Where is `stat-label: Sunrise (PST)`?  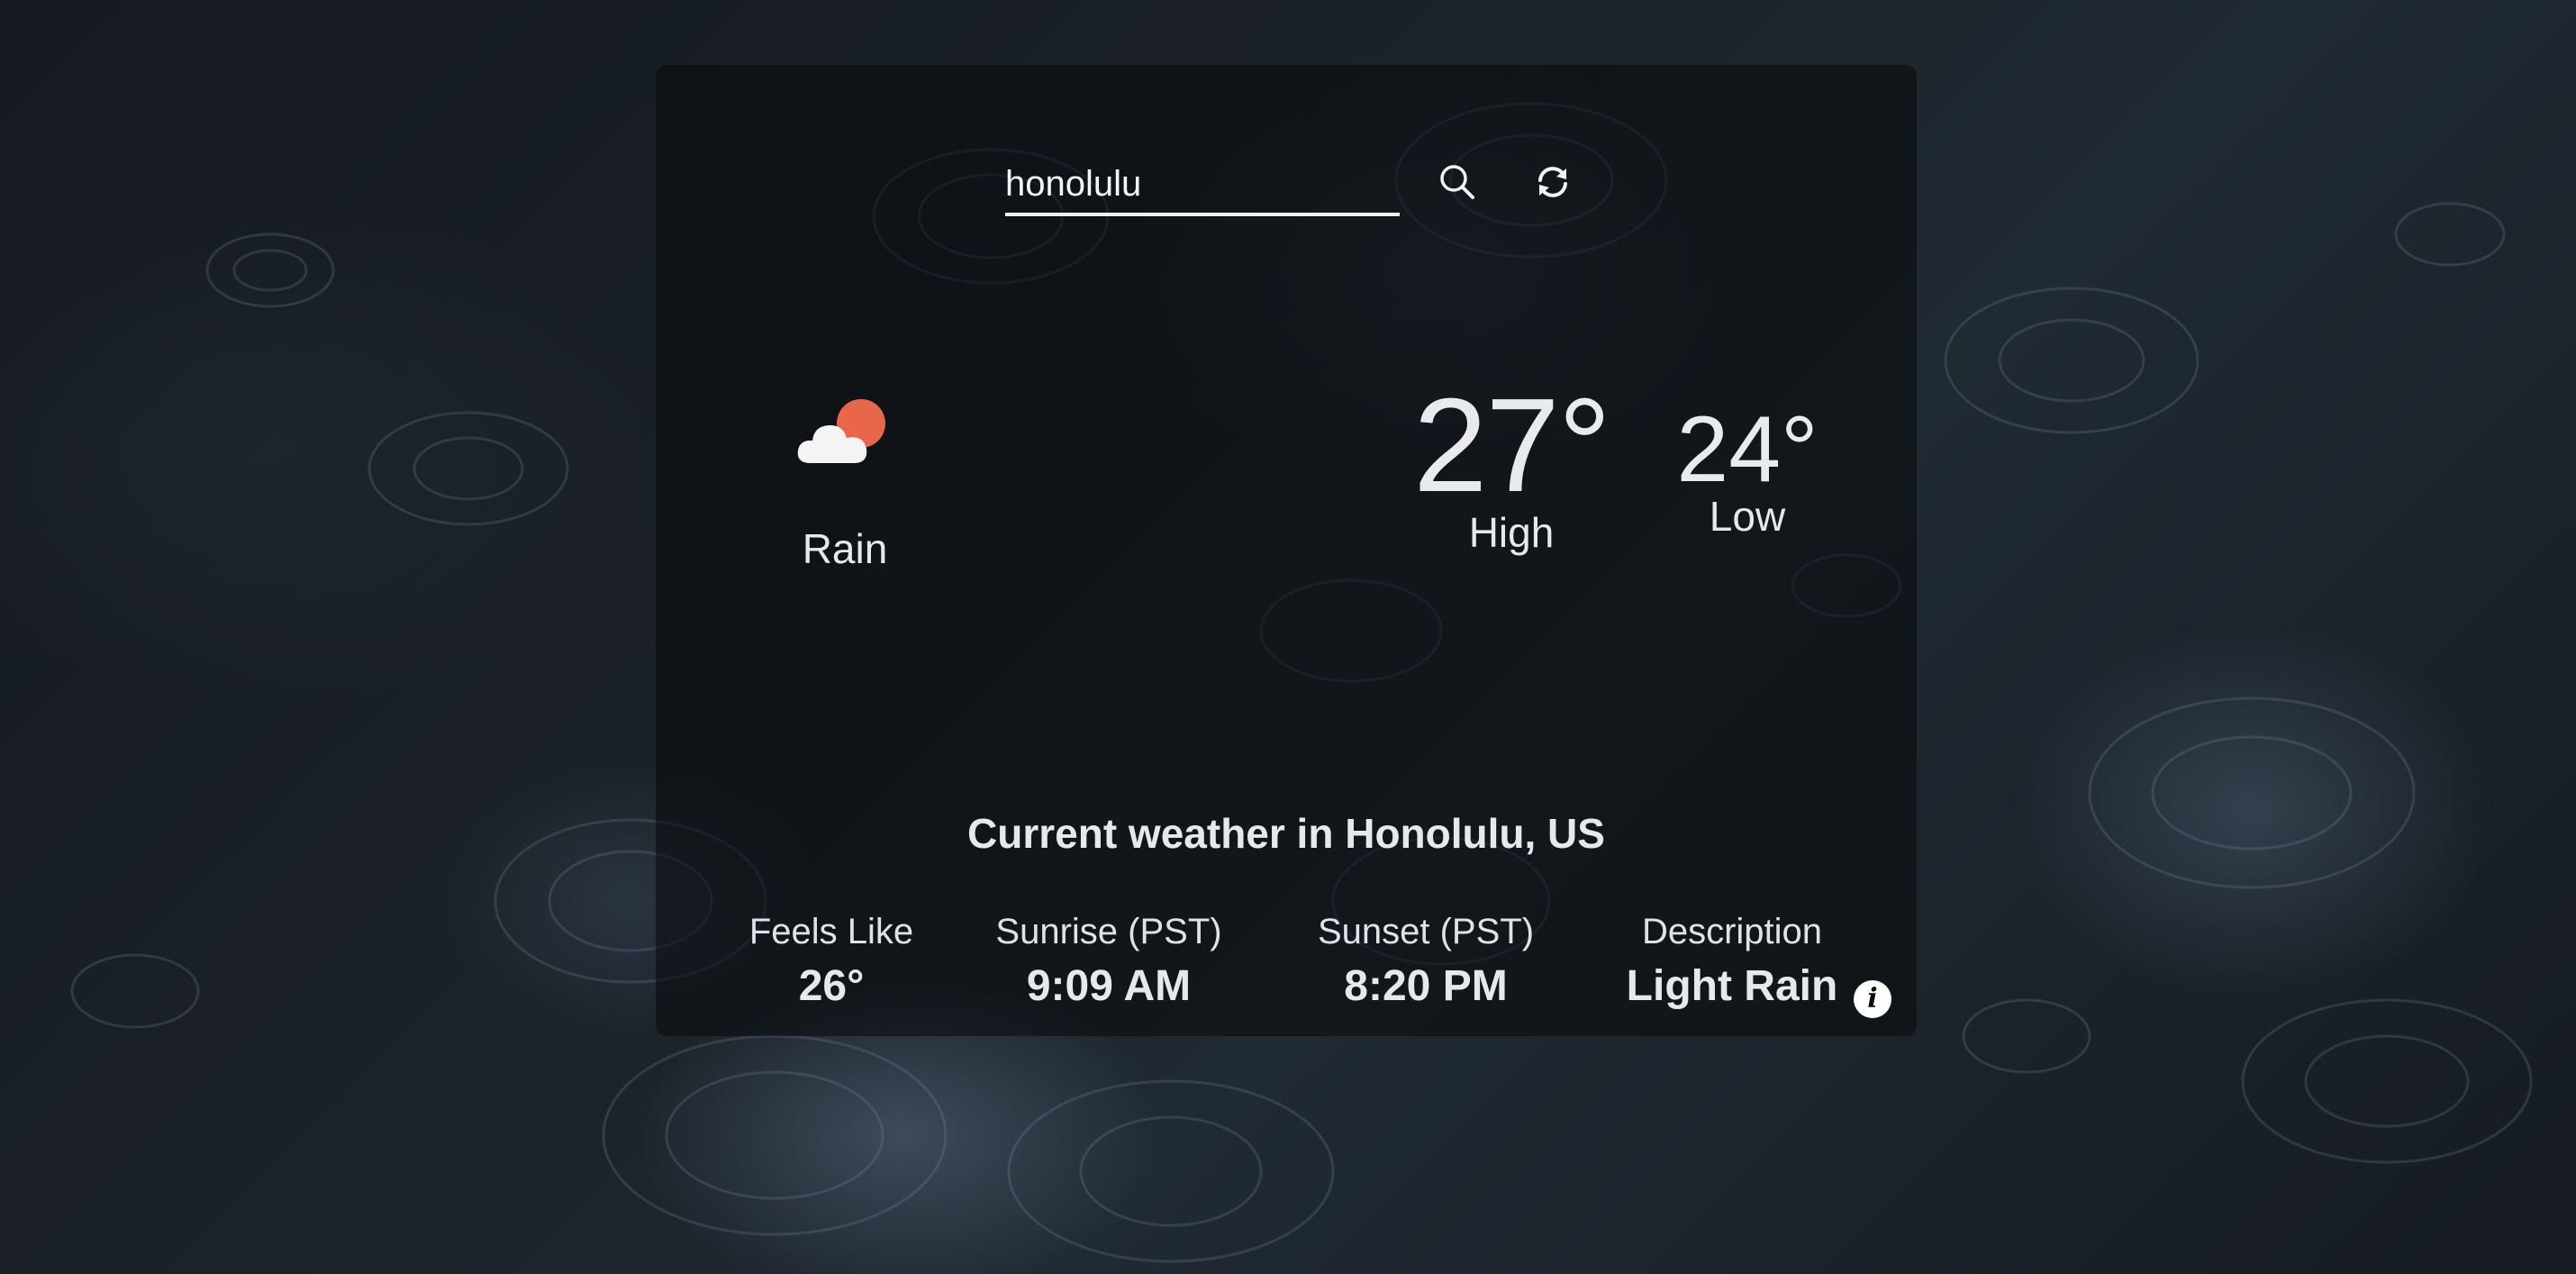 stat-label: Sunrise (PST) is located at coordinates (1108, 931).